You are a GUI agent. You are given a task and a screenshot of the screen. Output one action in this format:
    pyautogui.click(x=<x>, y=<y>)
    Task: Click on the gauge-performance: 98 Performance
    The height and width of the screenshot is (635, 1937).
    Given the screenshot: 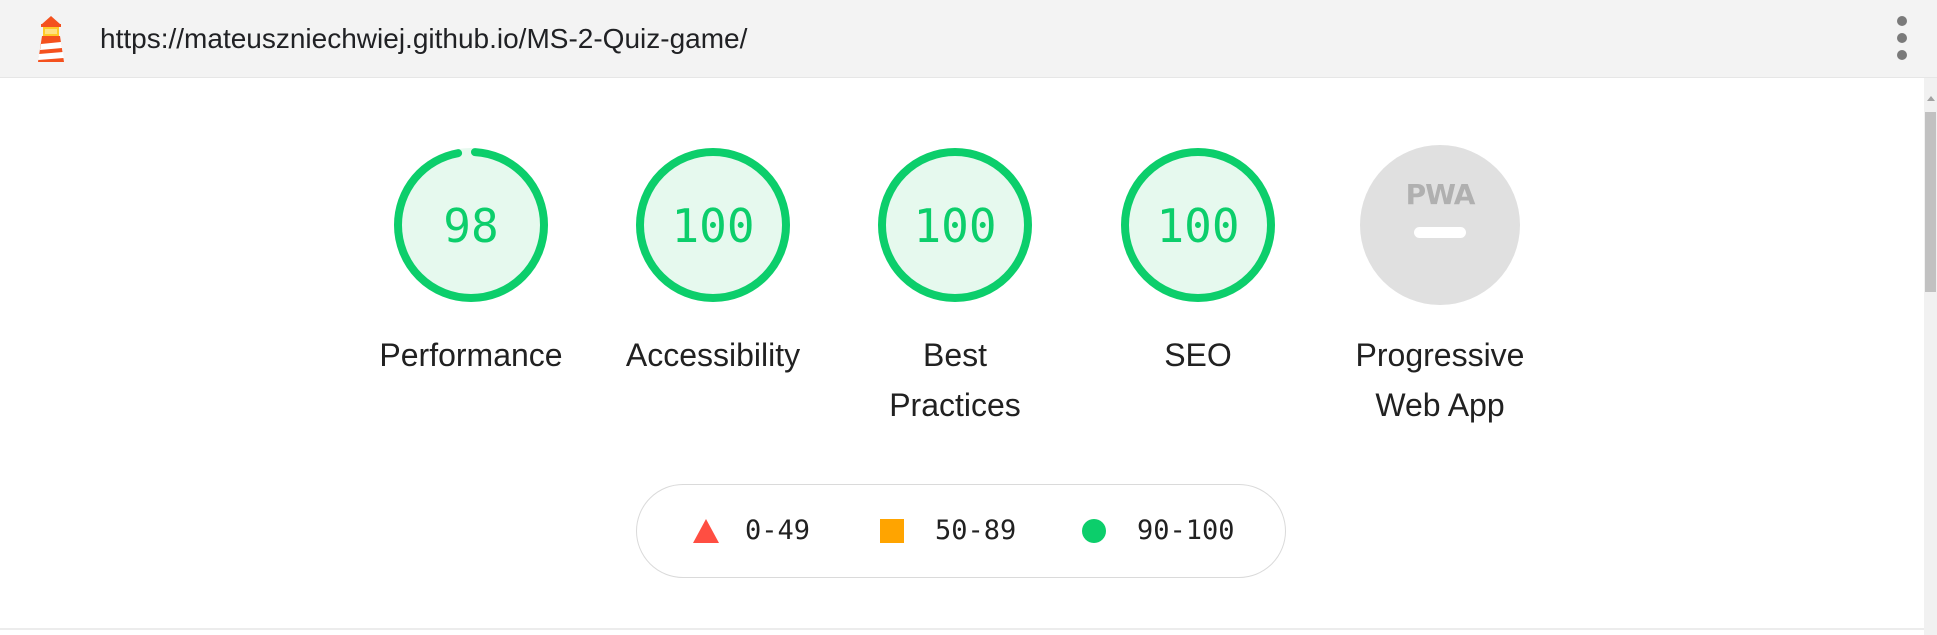 What is the action you would take?
    pyautogui.click(x=471, y=261)
    